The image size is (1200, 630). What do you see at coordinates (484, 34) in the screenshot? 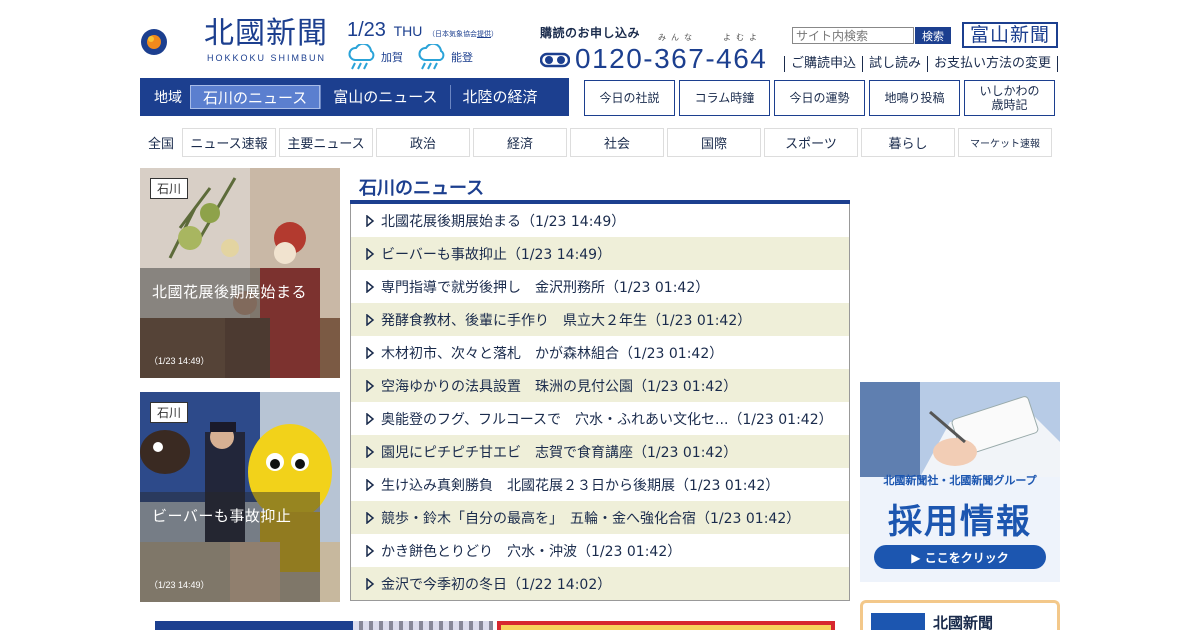
I see `weather-credit-link: 提供` at bounding box center [484, 34].